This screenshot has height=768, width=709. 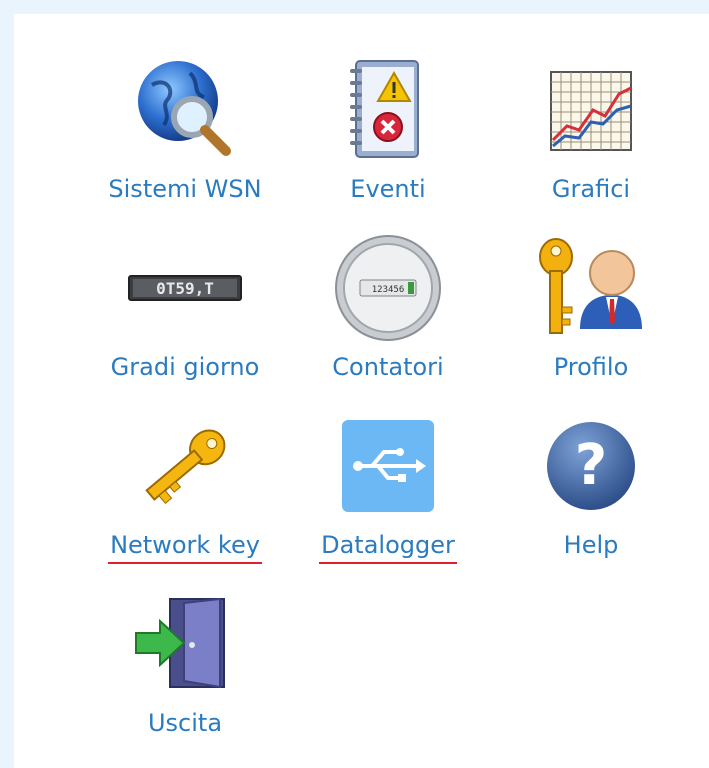 I want to click on menu-item-datalogger: Datalogger, so click(x=388, y=491).